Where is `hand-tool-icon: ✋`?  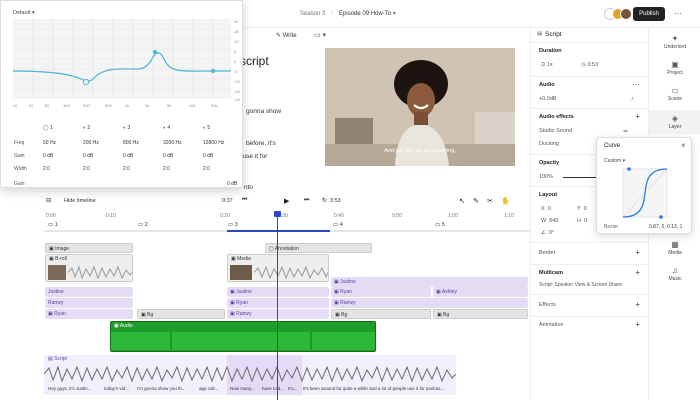
hand-tool-icon: ✋ is located at coordinates (505, 201).